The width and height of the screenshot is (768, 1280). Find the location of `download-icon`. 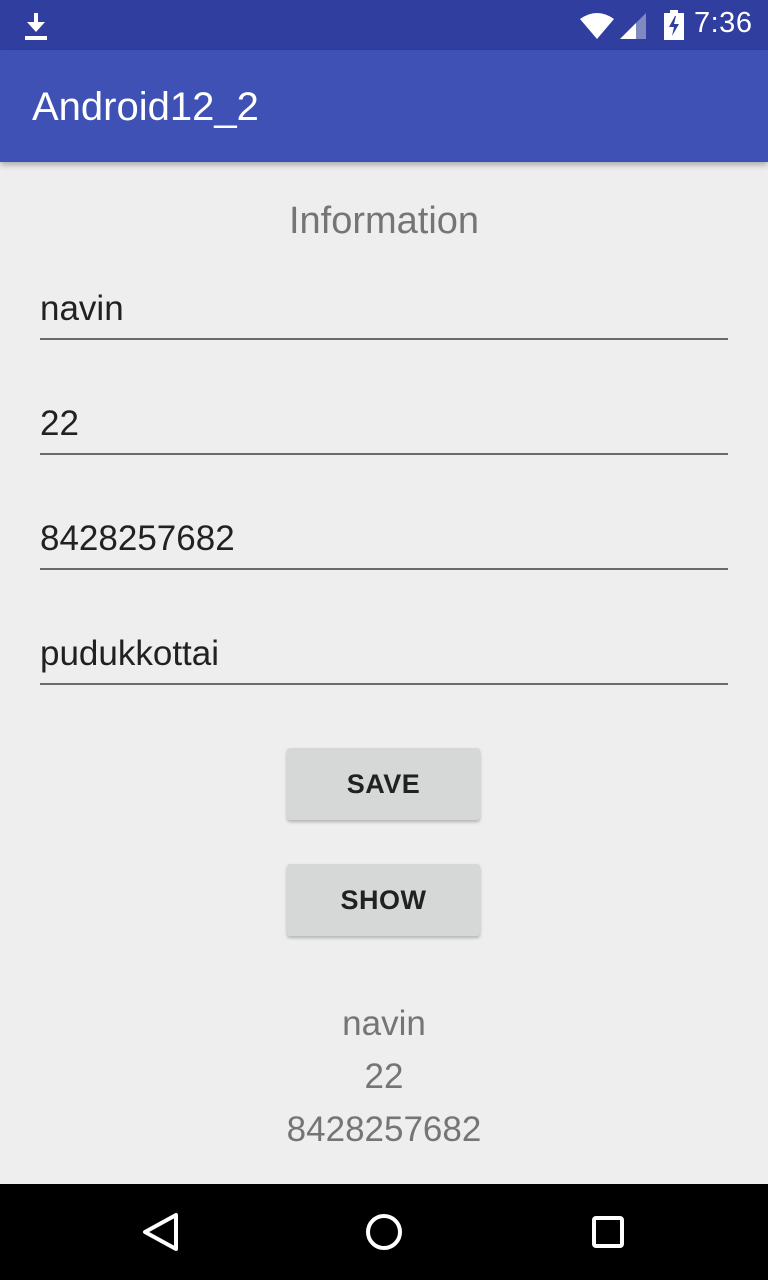

download-icon is located at coordinates (36, 26).